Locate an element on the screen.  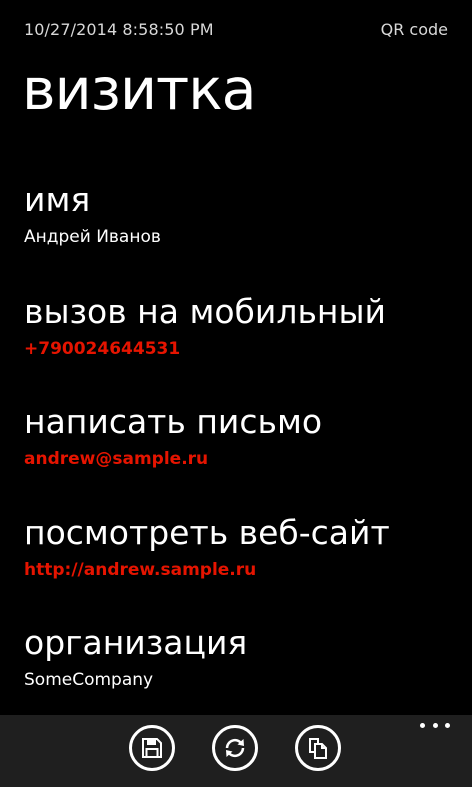
sync-icon is located at coordinates (235, 748).